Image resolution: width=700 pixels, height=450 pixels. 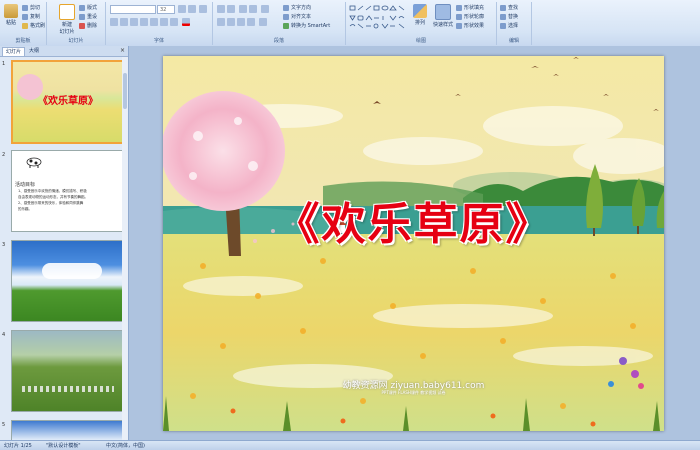 What do you see at coordinates (253, 9) in the screenshot?
I see `increase-indent-icon` at bounding box center [253, 9].